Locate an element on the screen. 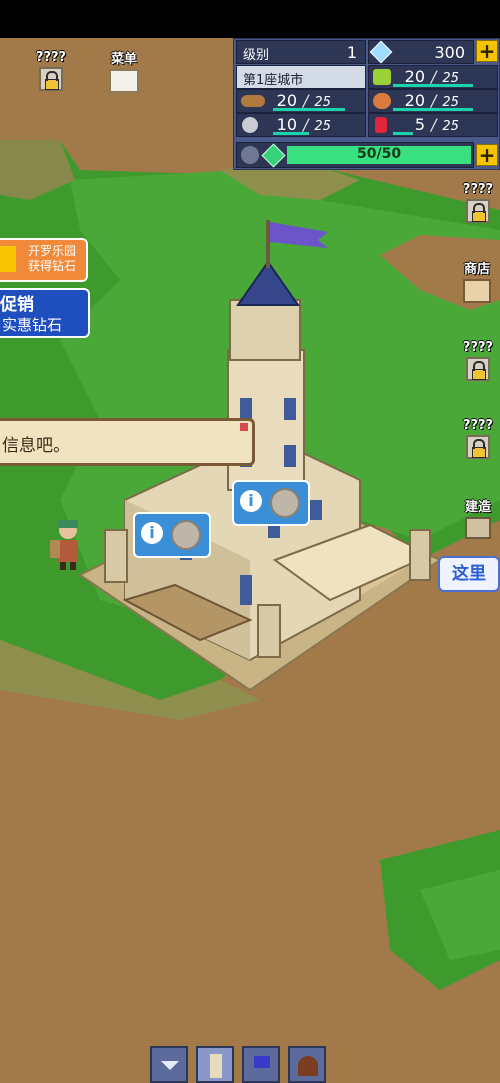 The height and width of the screenshot is (1083, 500). locked-feature-button-right-3: ???? is located at coordinates (478, 438).